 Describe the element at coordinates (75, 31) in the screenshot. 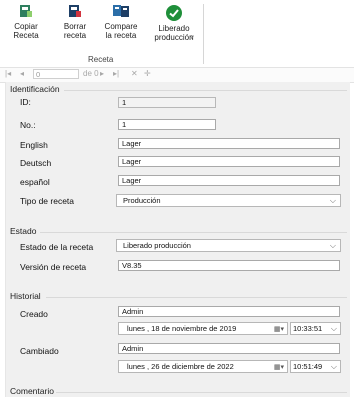

I see `delete-recipe-label: Borrar receta` at that location.